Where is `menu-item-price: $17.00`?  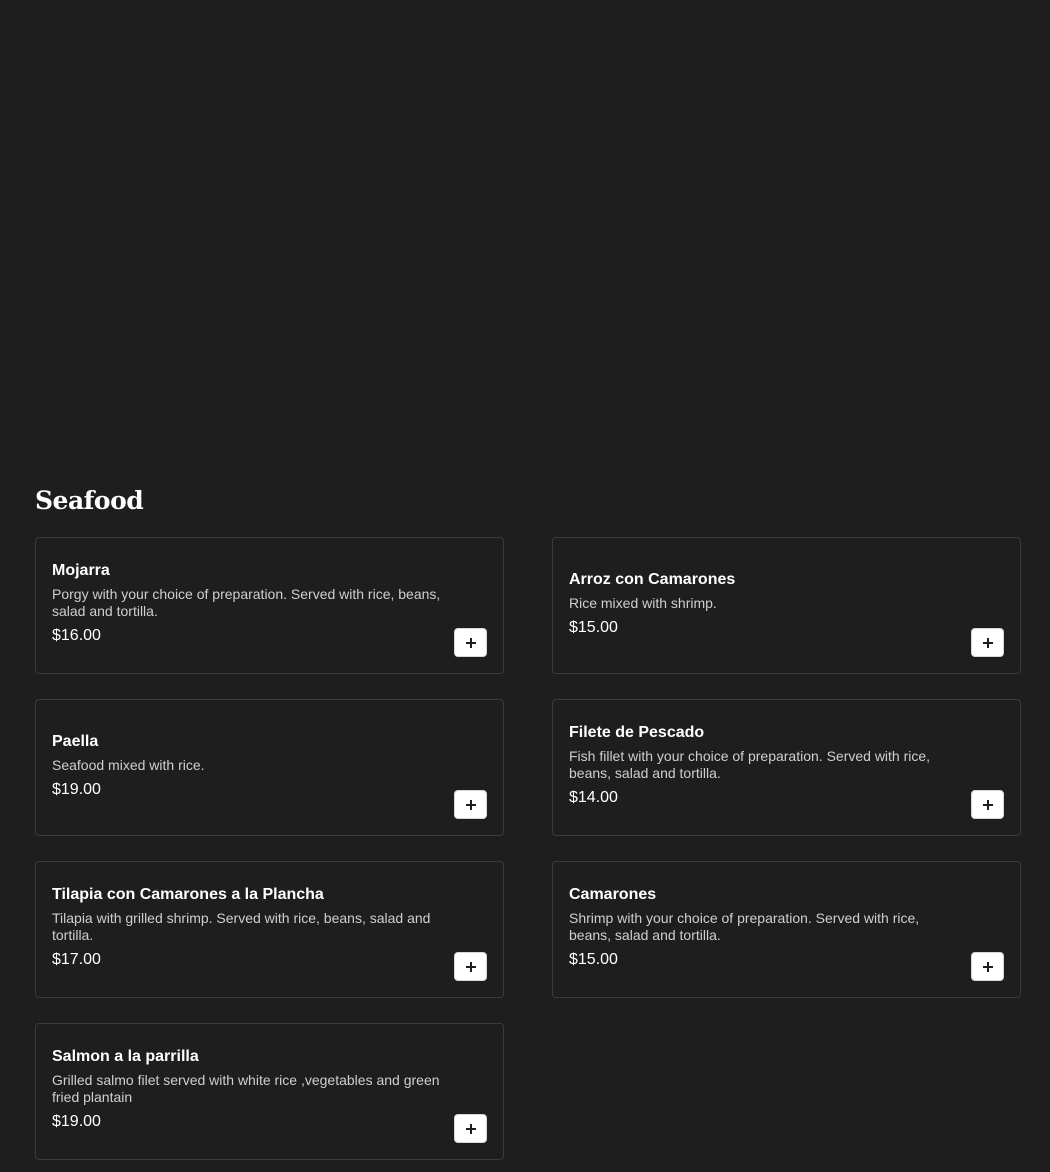 menu-item-price: $17.00 is located at coordinates (76, 959).